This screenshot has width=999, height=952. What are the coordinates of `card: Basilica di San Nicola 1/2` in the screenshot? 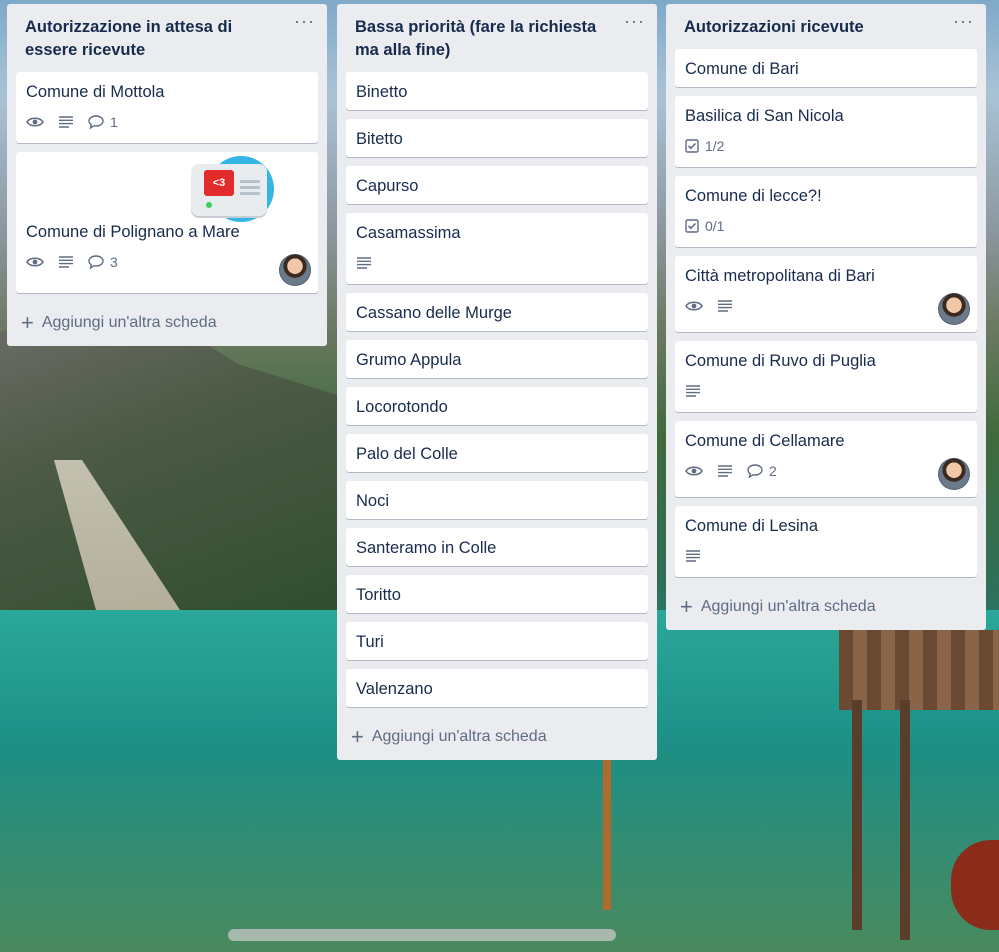 It's located at (826, 131).